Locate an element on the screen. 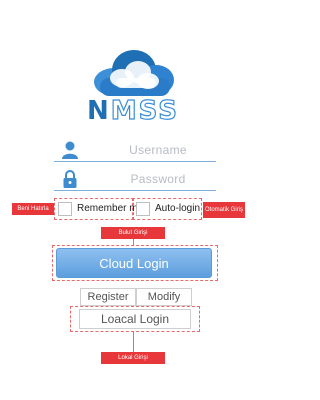  register-button: Register is located at coordinates (108, 297).